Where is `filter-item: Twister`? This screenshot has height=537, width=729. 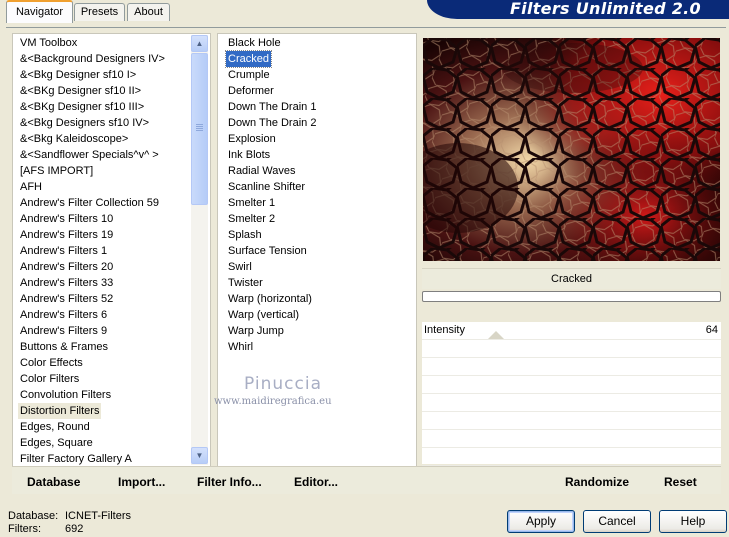 filter-item: Twister is located at coordinates (245, 283).